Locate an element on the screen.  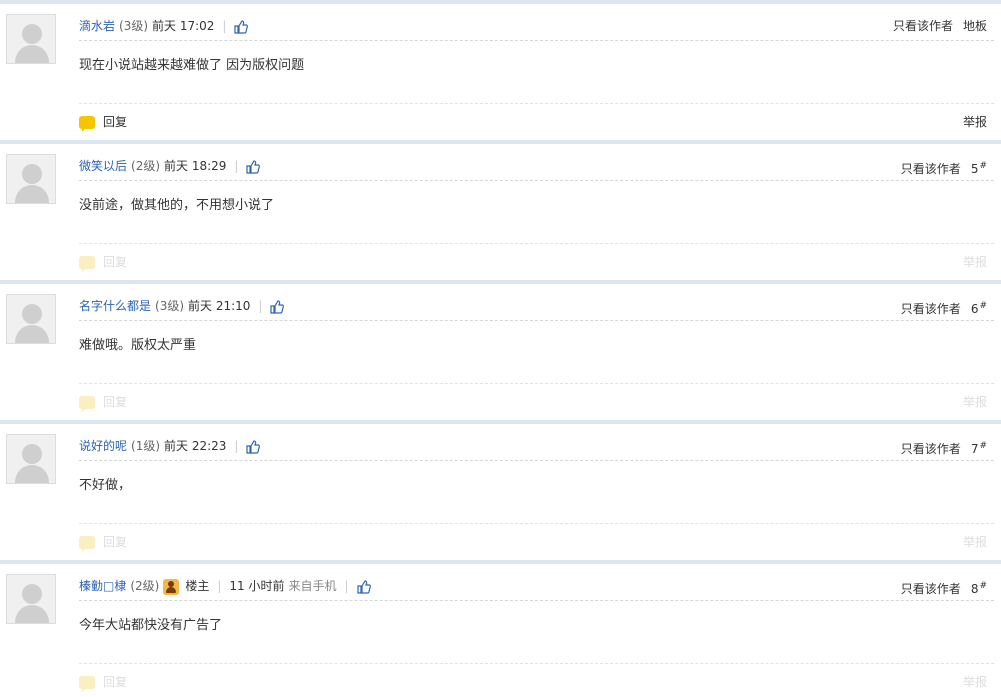
post-actions-top: 只看该作者 8# is located at coordinates (944, 586).